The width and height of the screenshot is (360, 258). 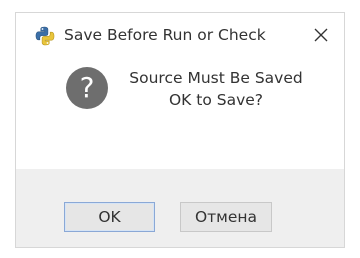 I want to click on python-icon, so click(x=45, y=36).